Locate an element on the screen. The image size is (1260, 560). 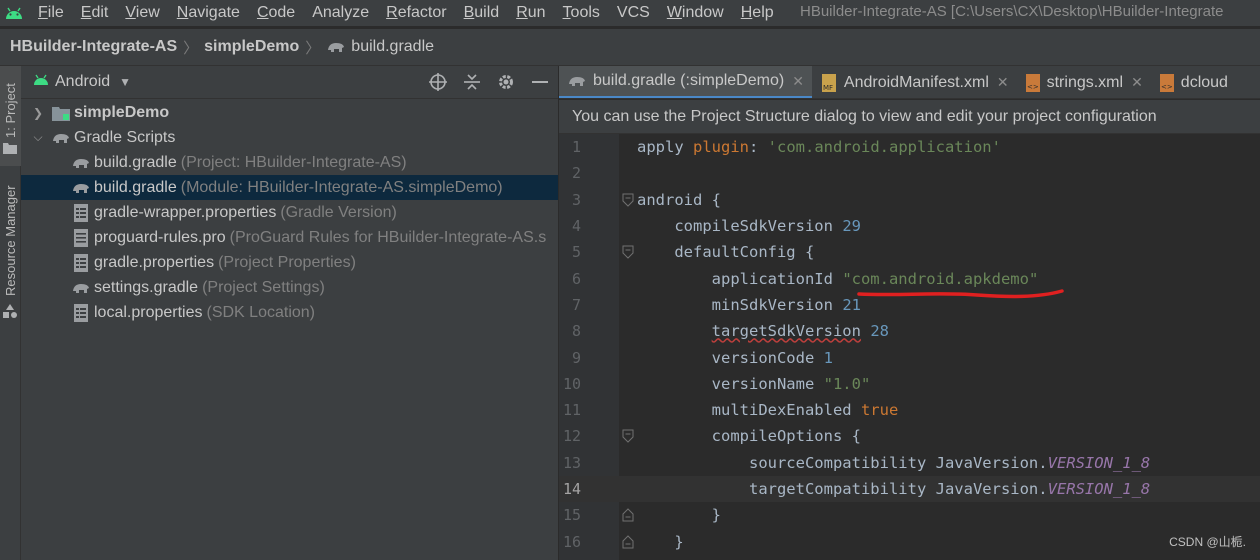
tab-project: 1: Project is located at coordinates (10, 116).